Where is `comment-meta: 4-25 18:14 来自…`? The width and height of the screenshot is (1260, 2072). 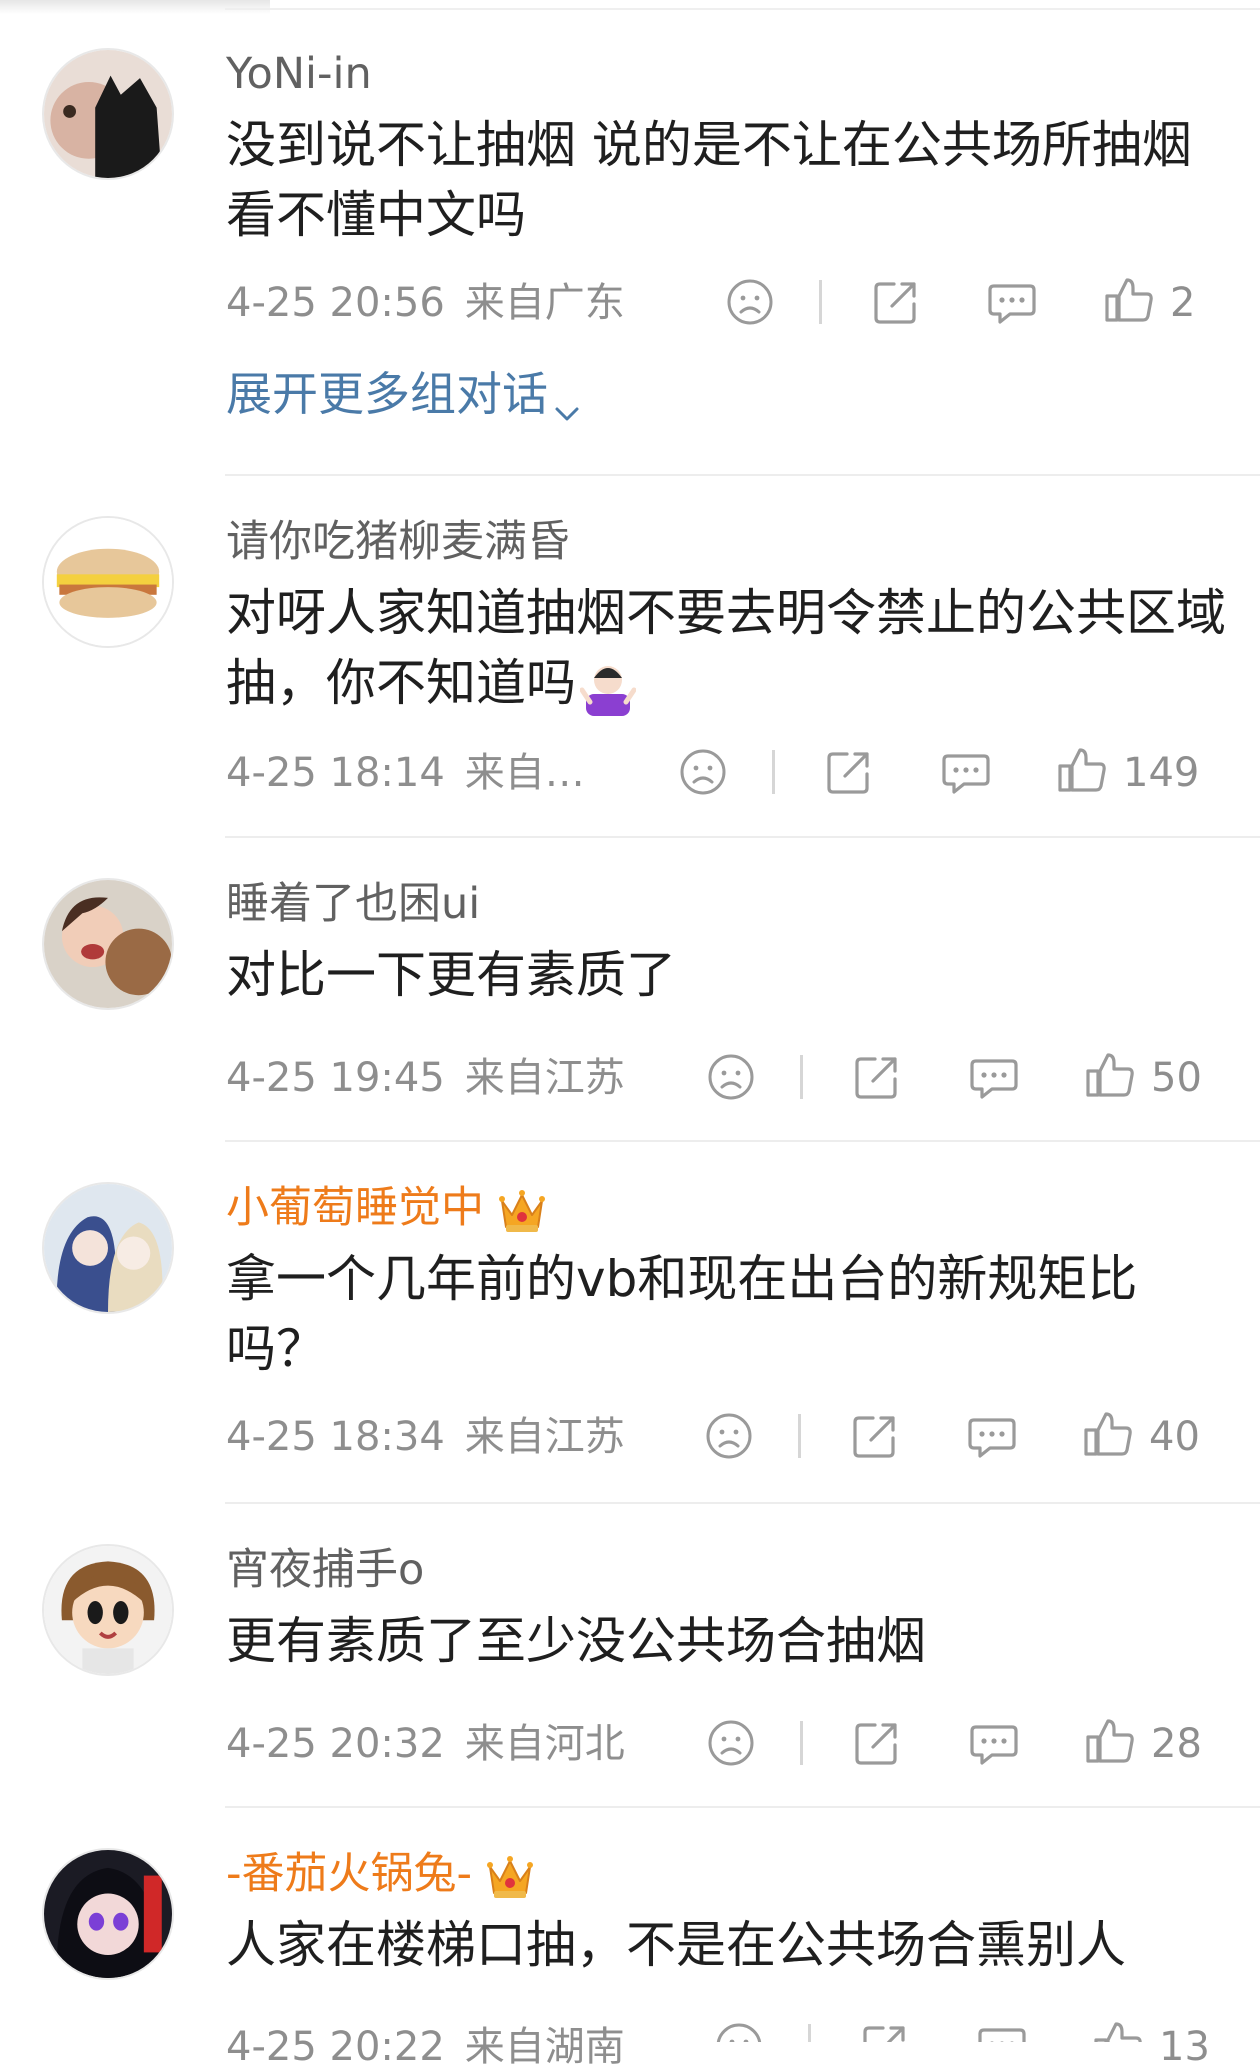
comment-meta: 4-25 18:14 来自… is located at coordinates (405, 773).